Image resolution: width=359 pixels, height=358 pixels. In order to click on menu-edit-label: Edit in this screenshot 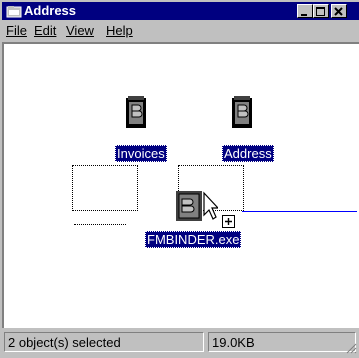, I will do `click(45, 30)`.